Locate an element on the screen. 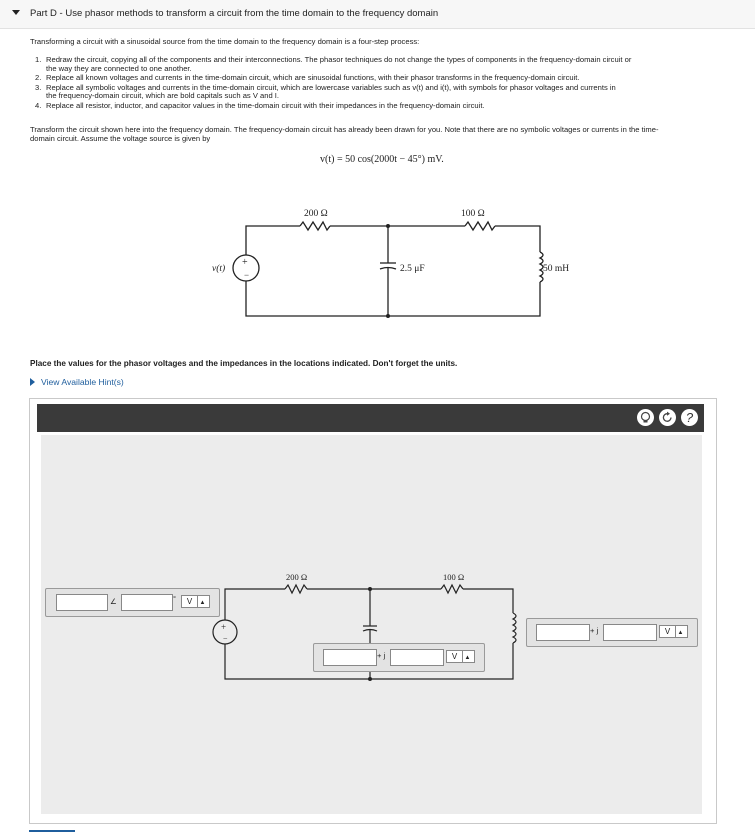 The image size is (755, 835). capacitor-real-input is located at coordinates (350, 657).